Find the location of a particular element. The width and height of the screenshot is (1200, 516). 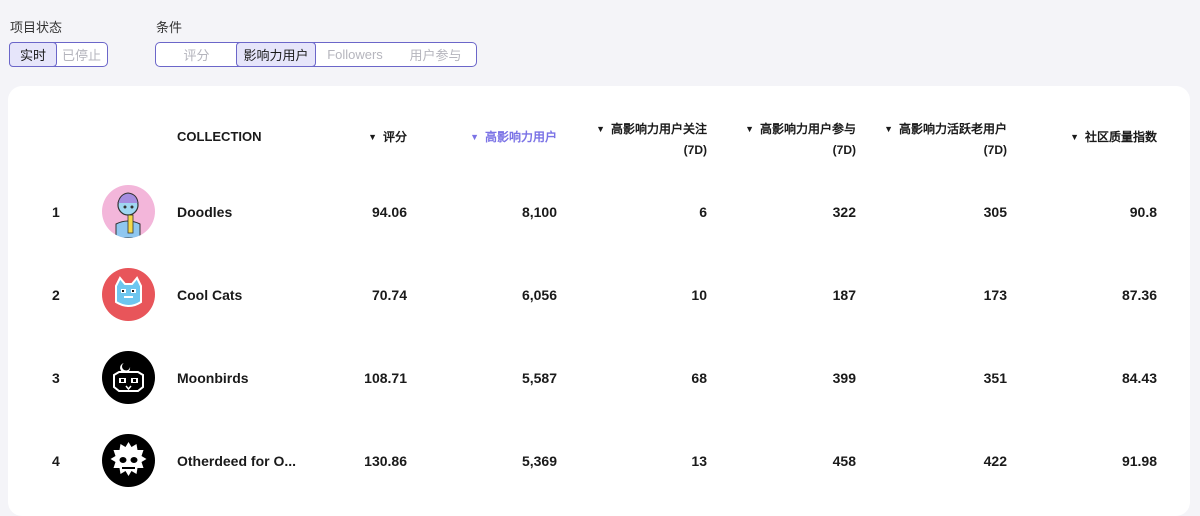

community-quality-cell: 90.8 is located at coordinates (1143, 212).